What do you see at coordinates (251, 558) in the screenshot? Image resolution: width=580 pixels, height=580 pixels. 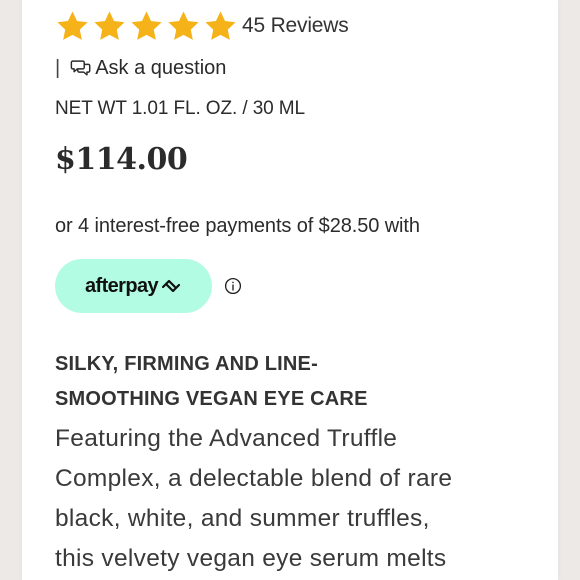 I see `description-line: this velvety vegan eye serum melts` at bounding box center [251, 558].